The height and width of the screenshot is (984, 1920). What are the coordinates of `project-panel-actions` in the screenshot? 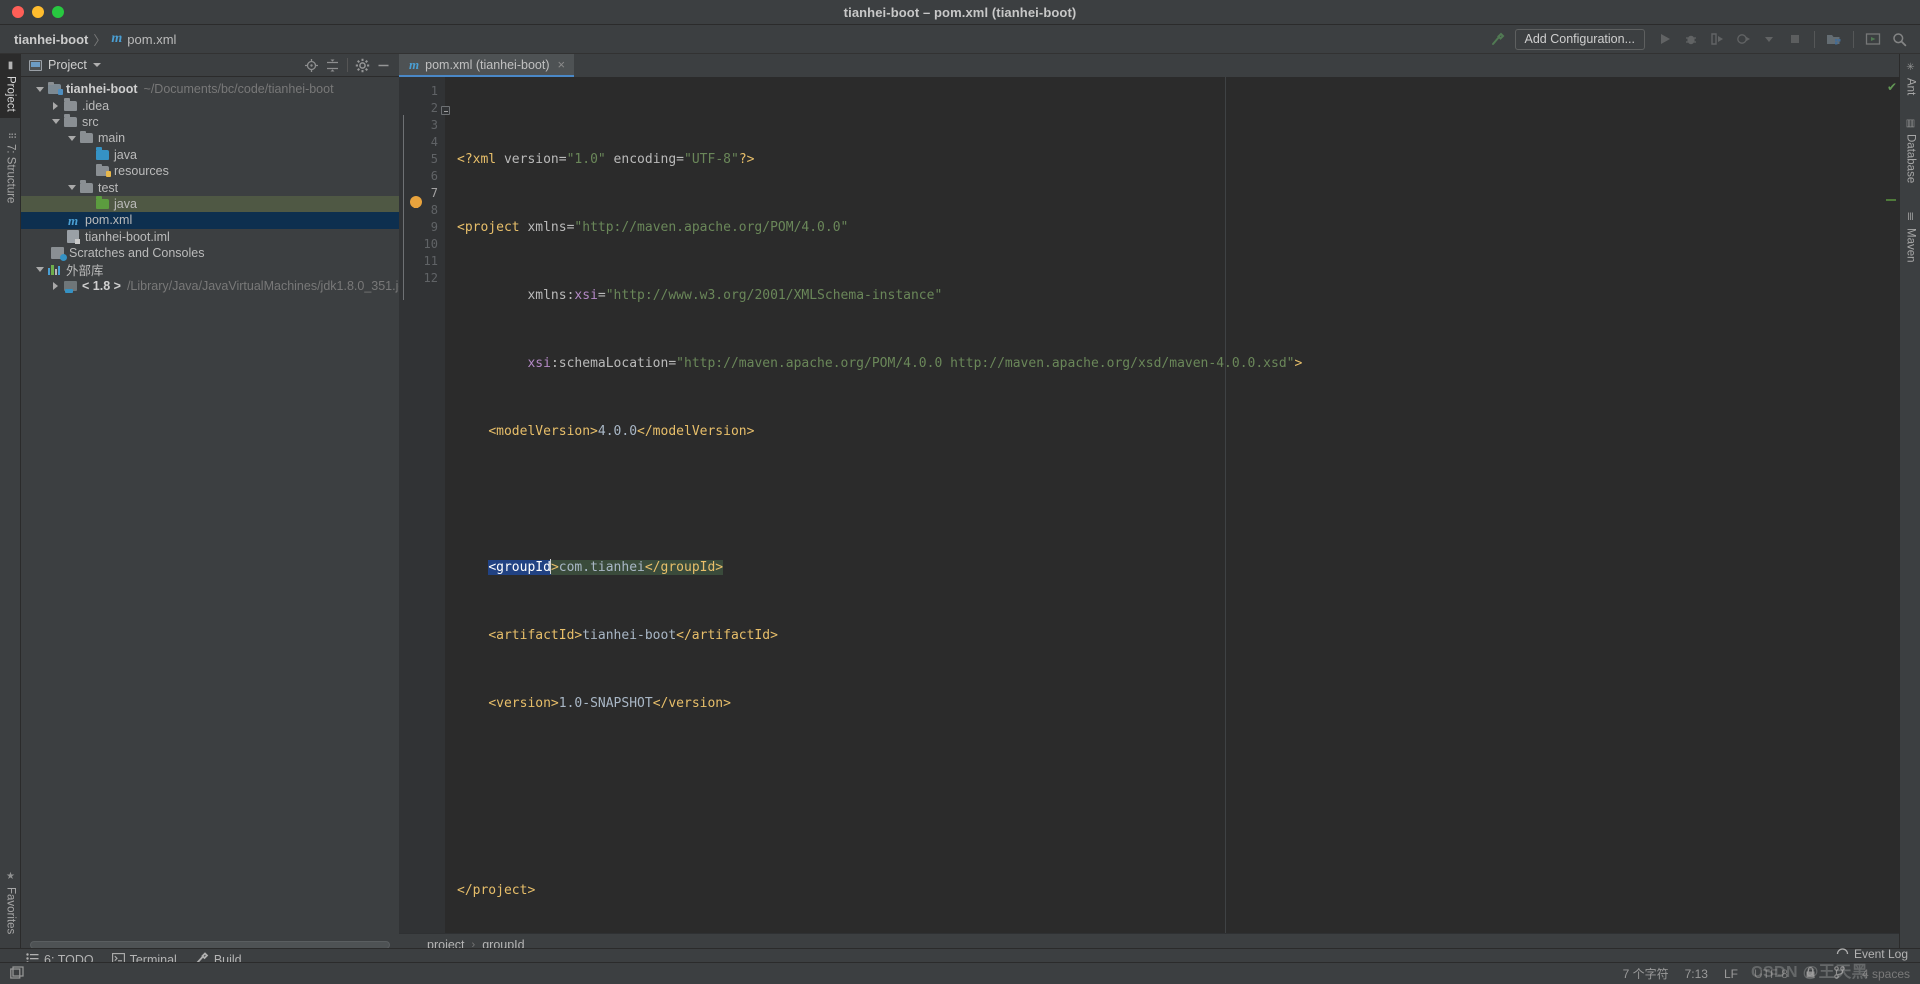 It's located at (347, 65).